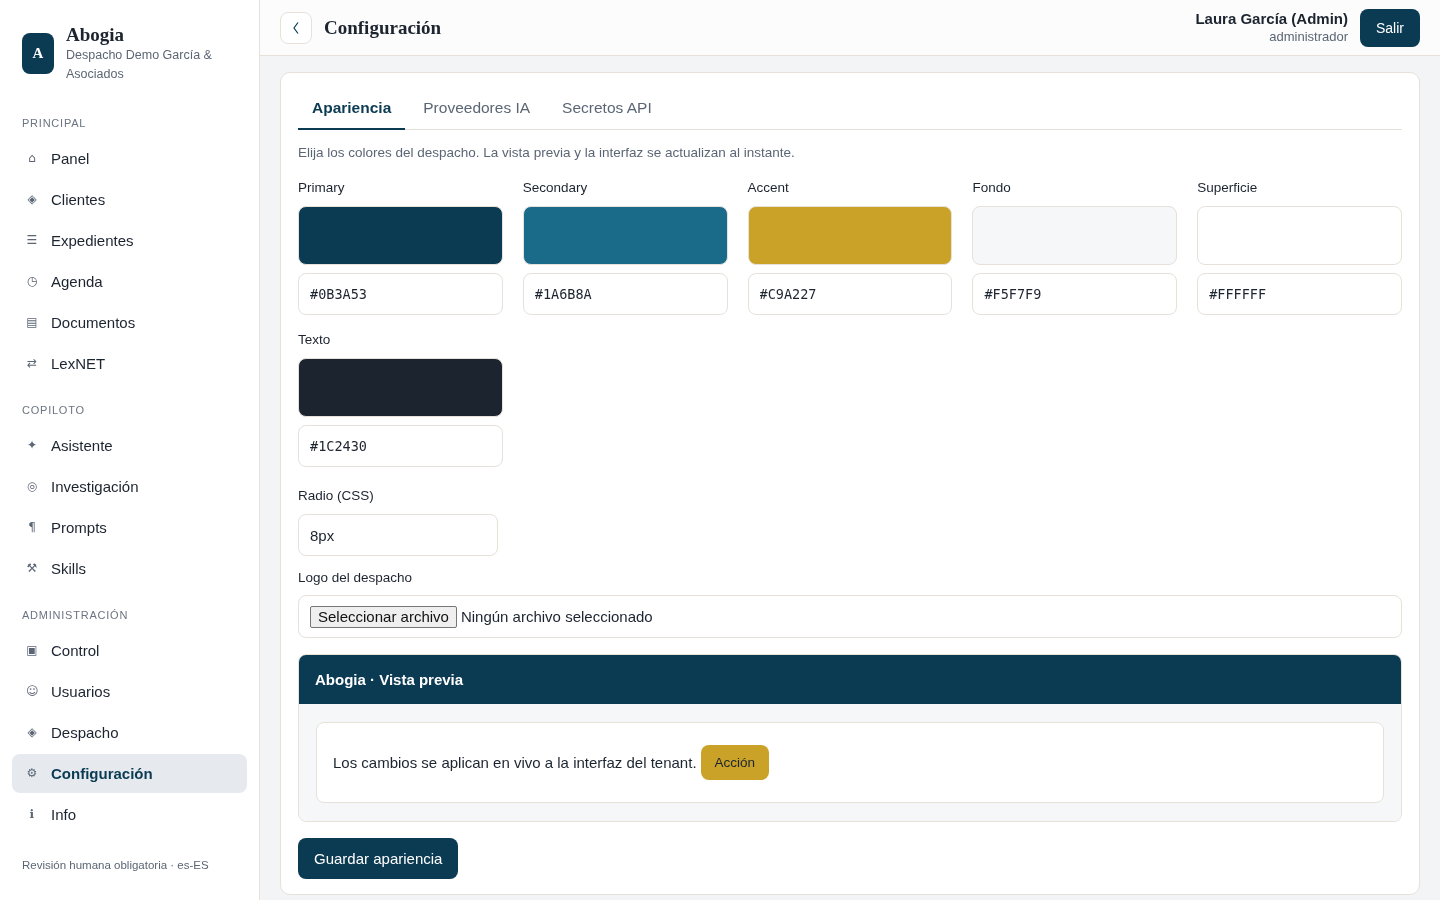  Describe the element at coordinates (556, 616) in the screenshot. I see `file-status-text: Ningún archivo seleccionado` at that location.